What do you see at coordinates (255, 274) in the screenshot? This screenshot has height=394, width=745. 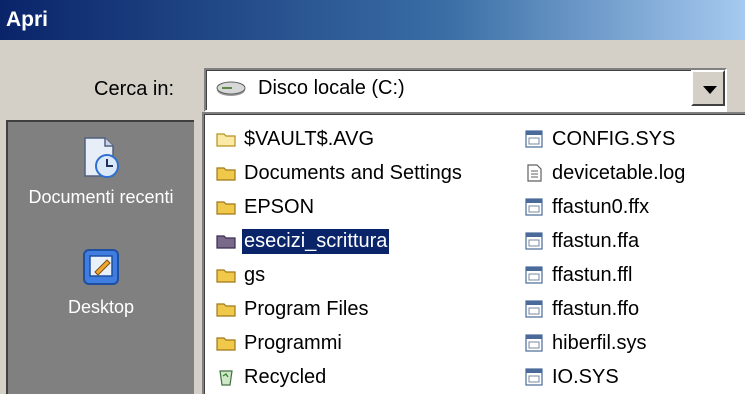 I see `file-name: gs` at bounding box center [255, 274].